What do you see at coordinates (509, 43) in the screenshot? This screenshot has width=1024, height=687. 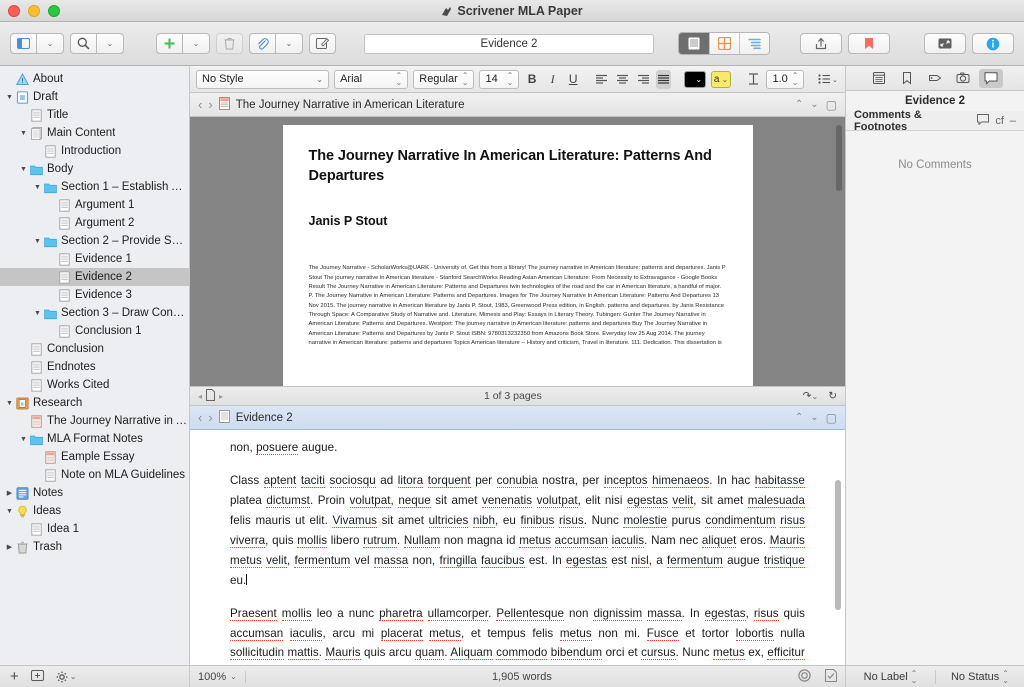 I see `document-title-field: Evidence 2` at bounding box center [509, 43].